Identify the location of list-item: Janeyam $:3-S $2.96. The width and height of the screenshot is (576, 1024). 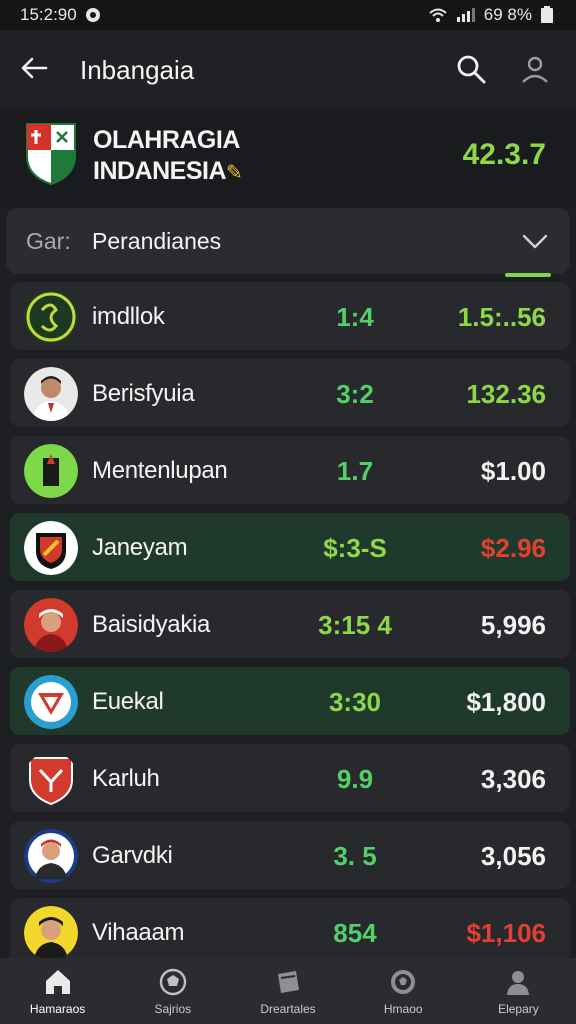
(290, 547).